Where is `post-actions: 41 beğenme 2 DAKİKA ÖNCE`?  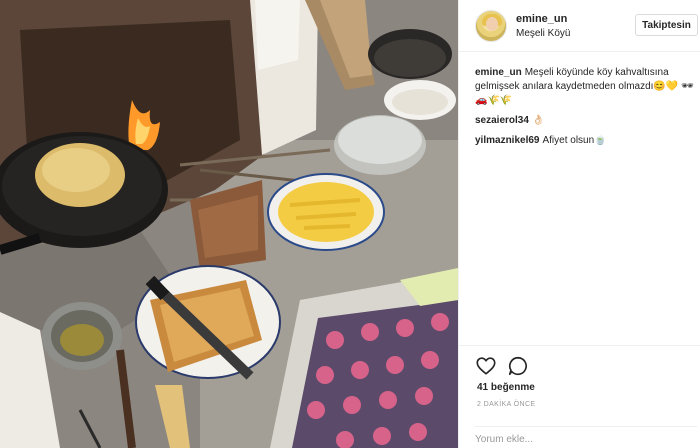
post-actions: 41 beğenme 2 DAKİKA ÖNCE is located at coordinates (579, 396).